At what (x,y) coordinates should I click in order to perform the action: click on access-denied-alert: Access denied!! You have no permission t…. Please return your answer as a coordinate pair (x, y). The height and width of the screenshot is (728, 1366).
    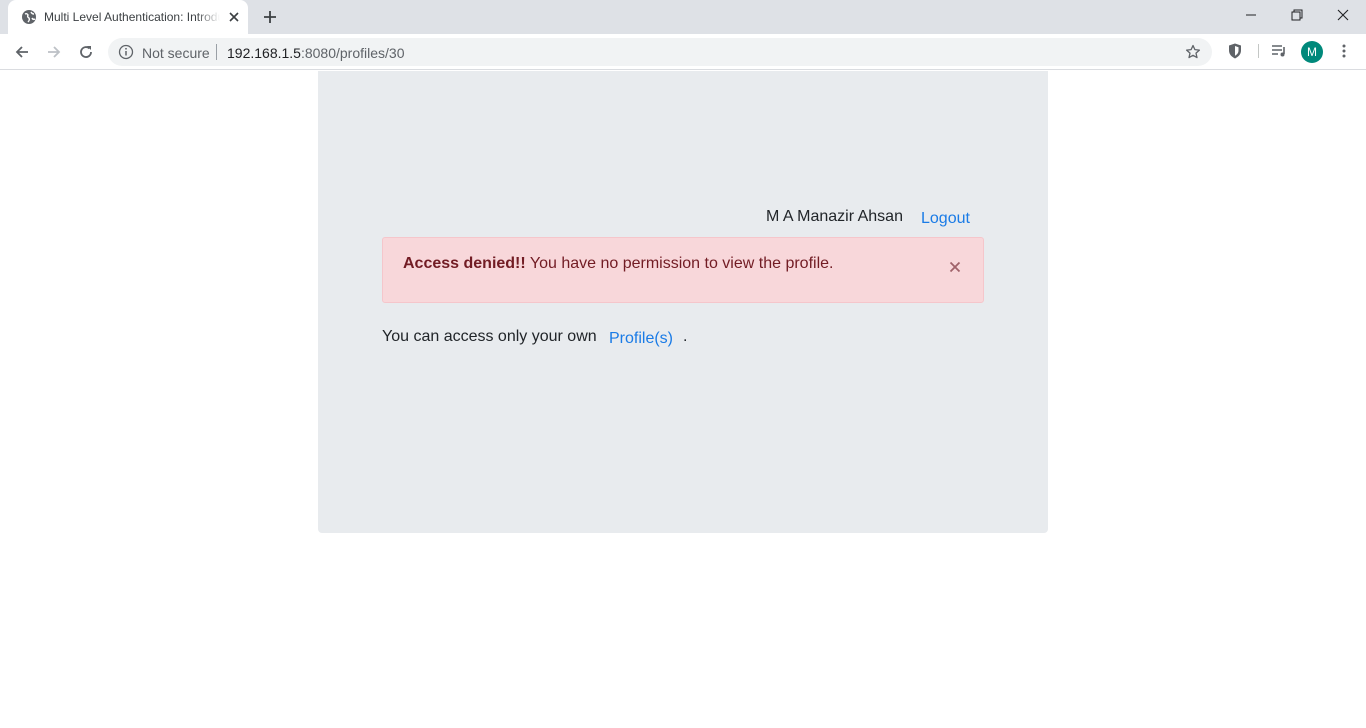
    Looking at the image, I should click on (683, 270).